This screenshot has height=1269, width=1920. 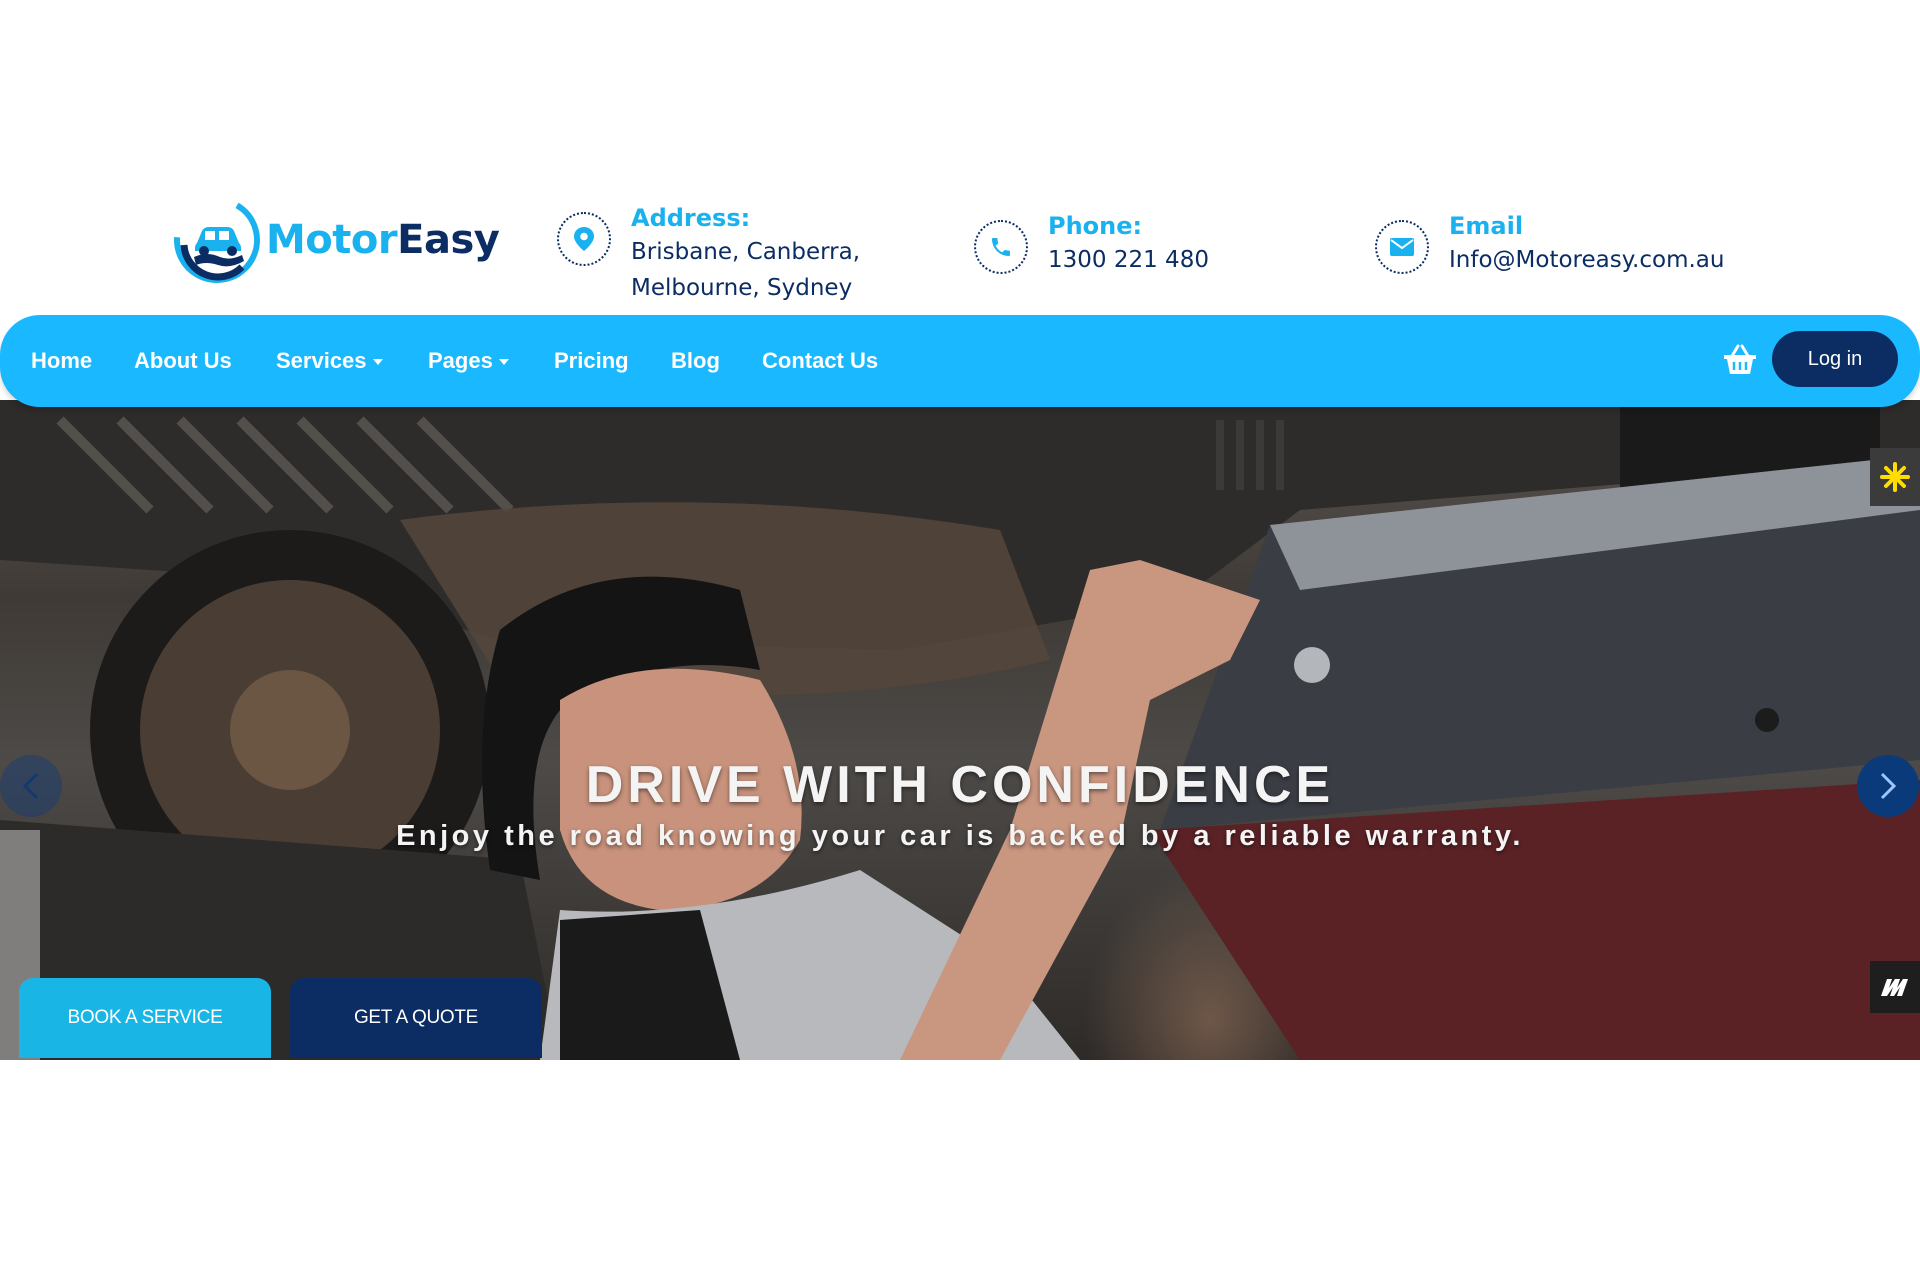 I want to click on nav-pricing: Pricing, so click(x=591, y=361).